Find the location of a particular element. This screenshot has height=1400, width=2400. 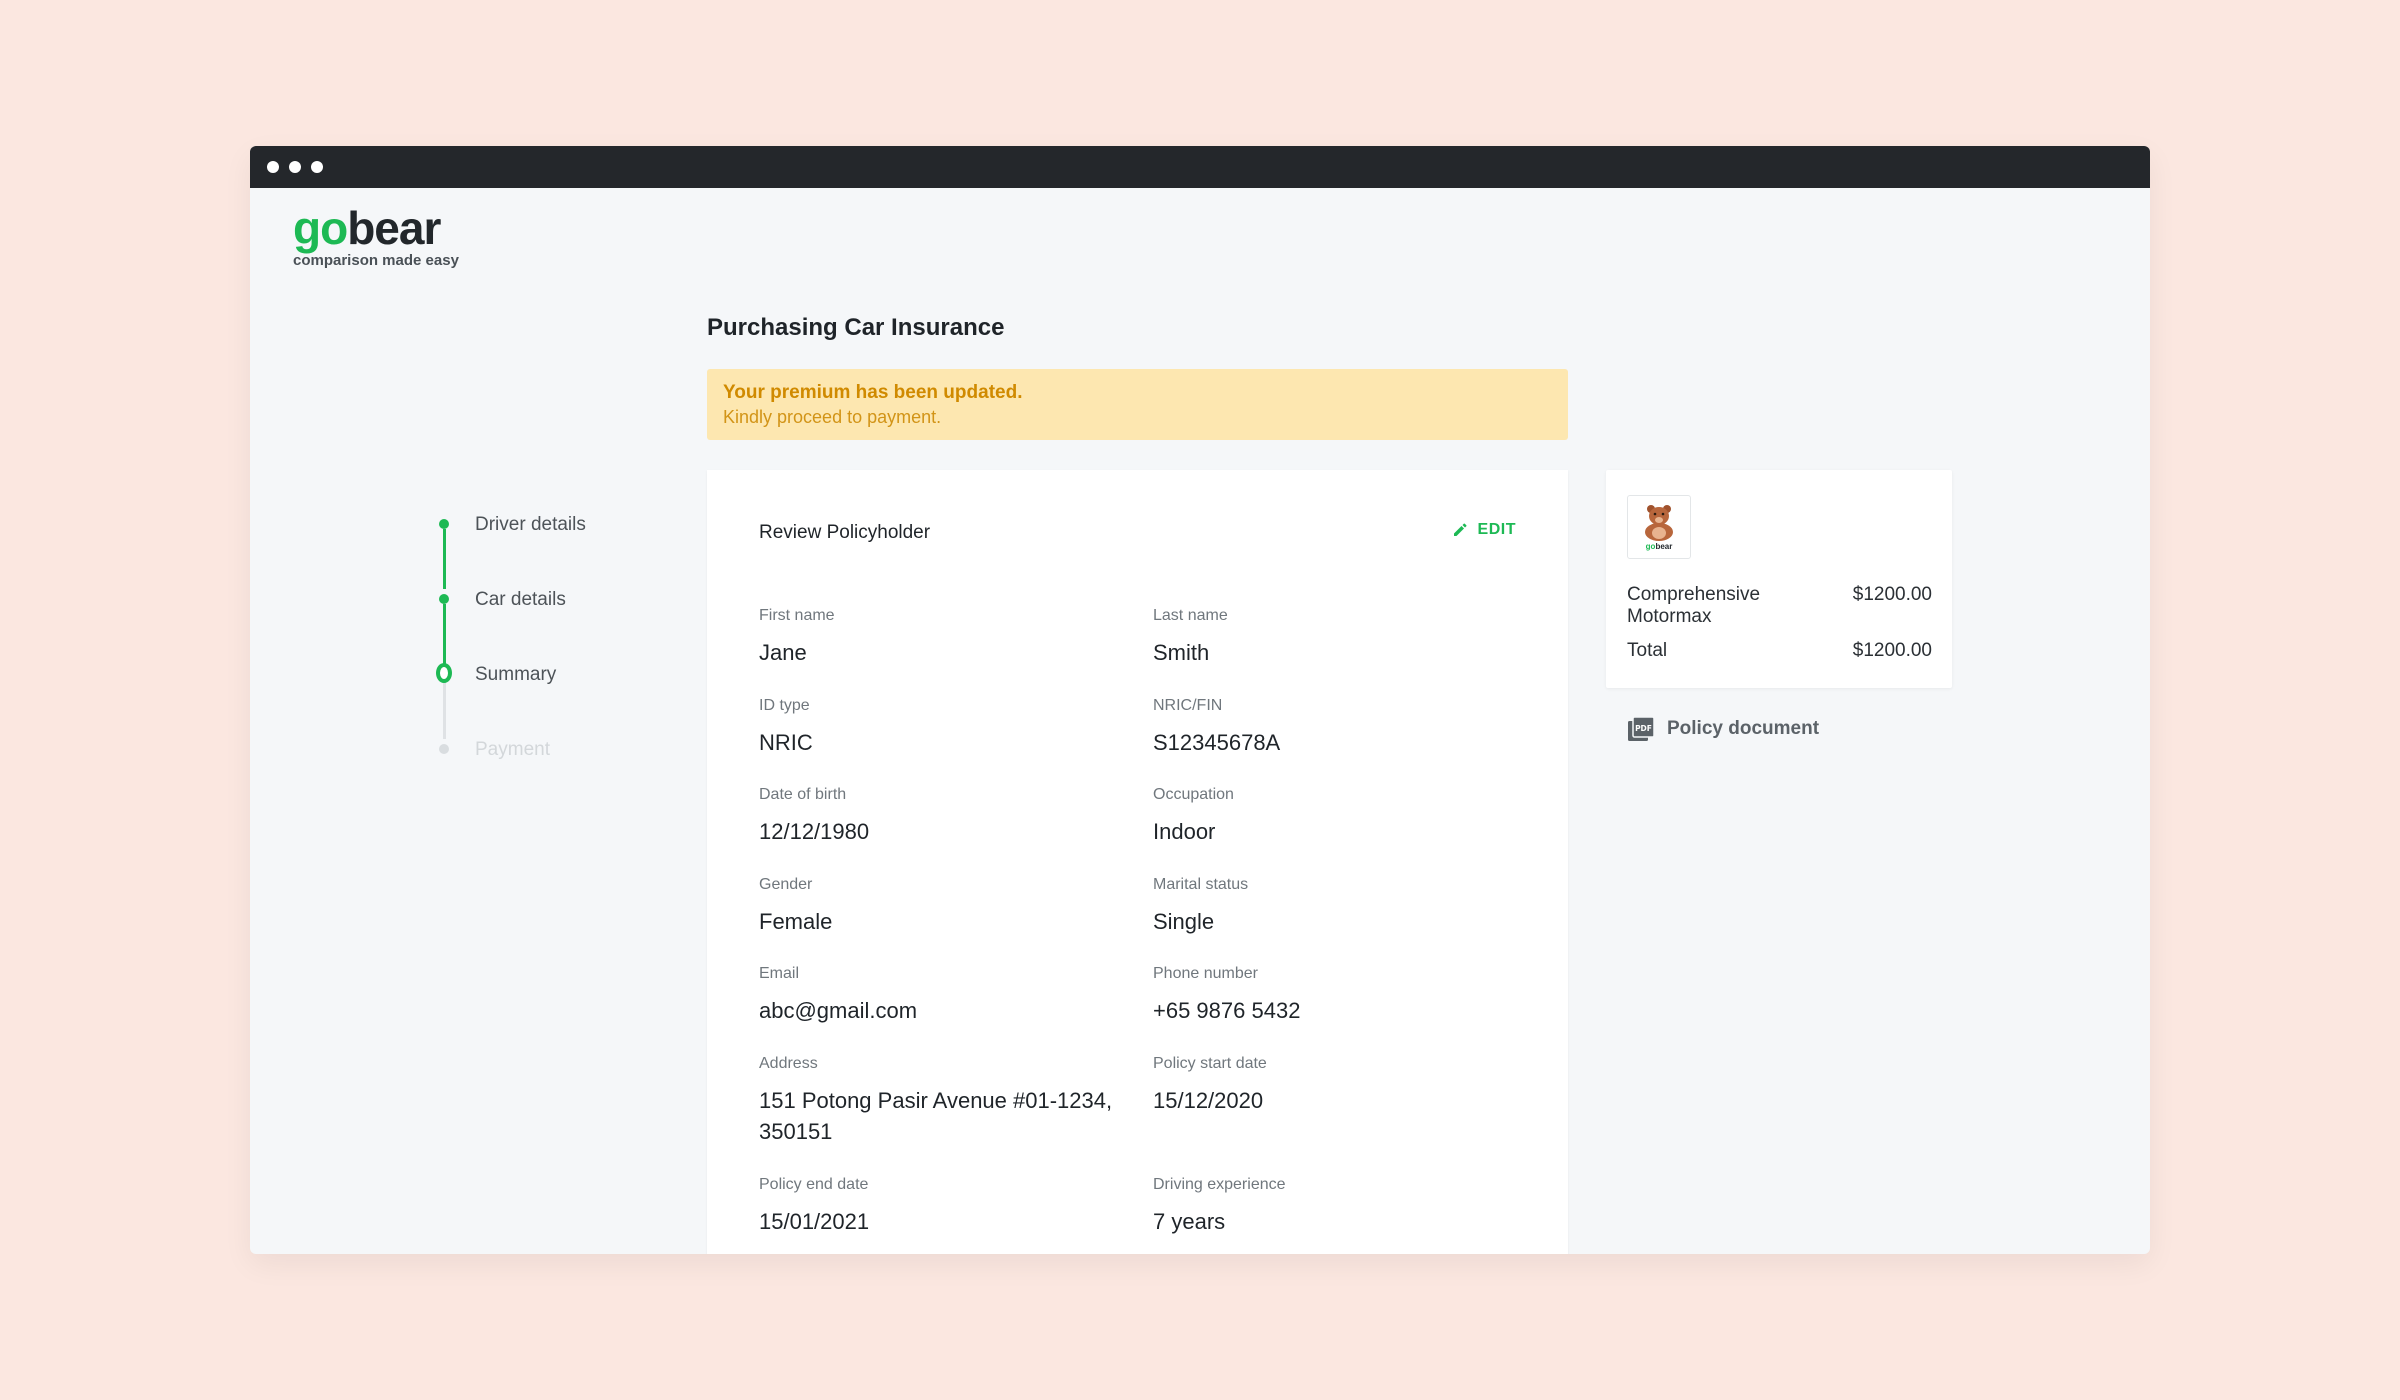

pdf-icon: PDF is located at coordinates (1641, 728).